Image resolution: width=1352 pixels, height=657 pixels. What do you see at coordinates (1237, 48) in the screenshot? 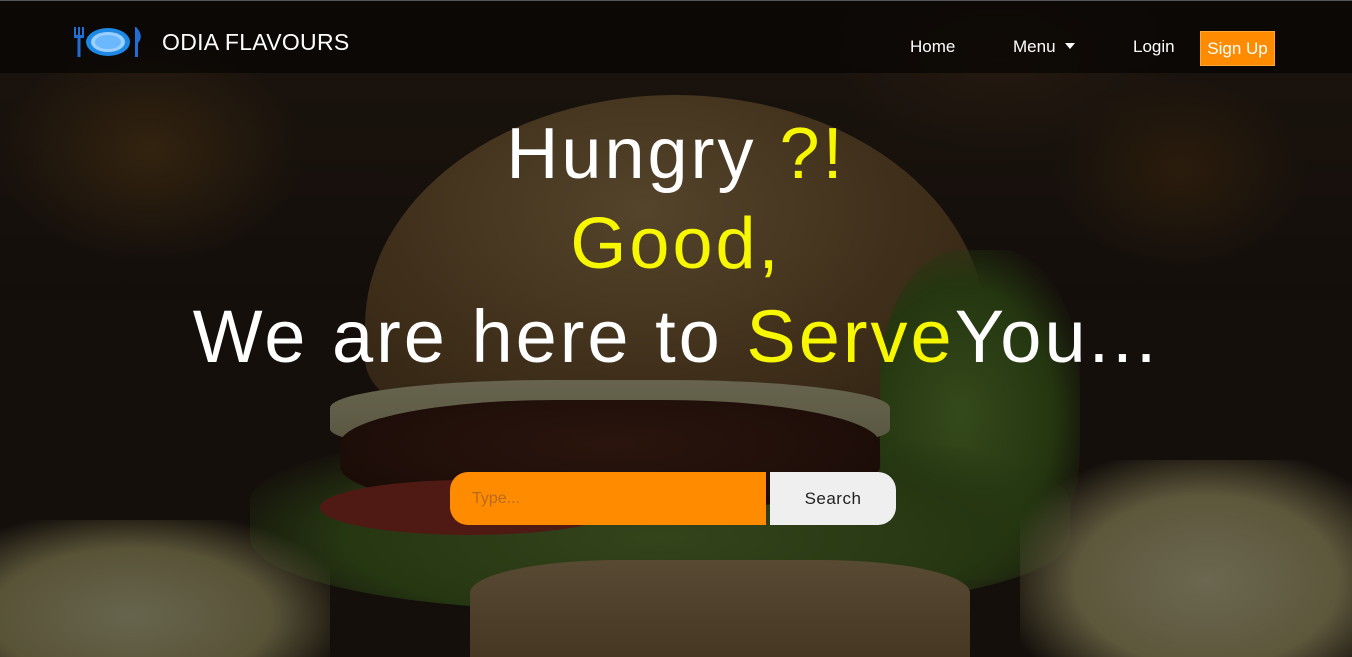
I see `signup-button: Sign Up` at bounding box center [1237, 48].